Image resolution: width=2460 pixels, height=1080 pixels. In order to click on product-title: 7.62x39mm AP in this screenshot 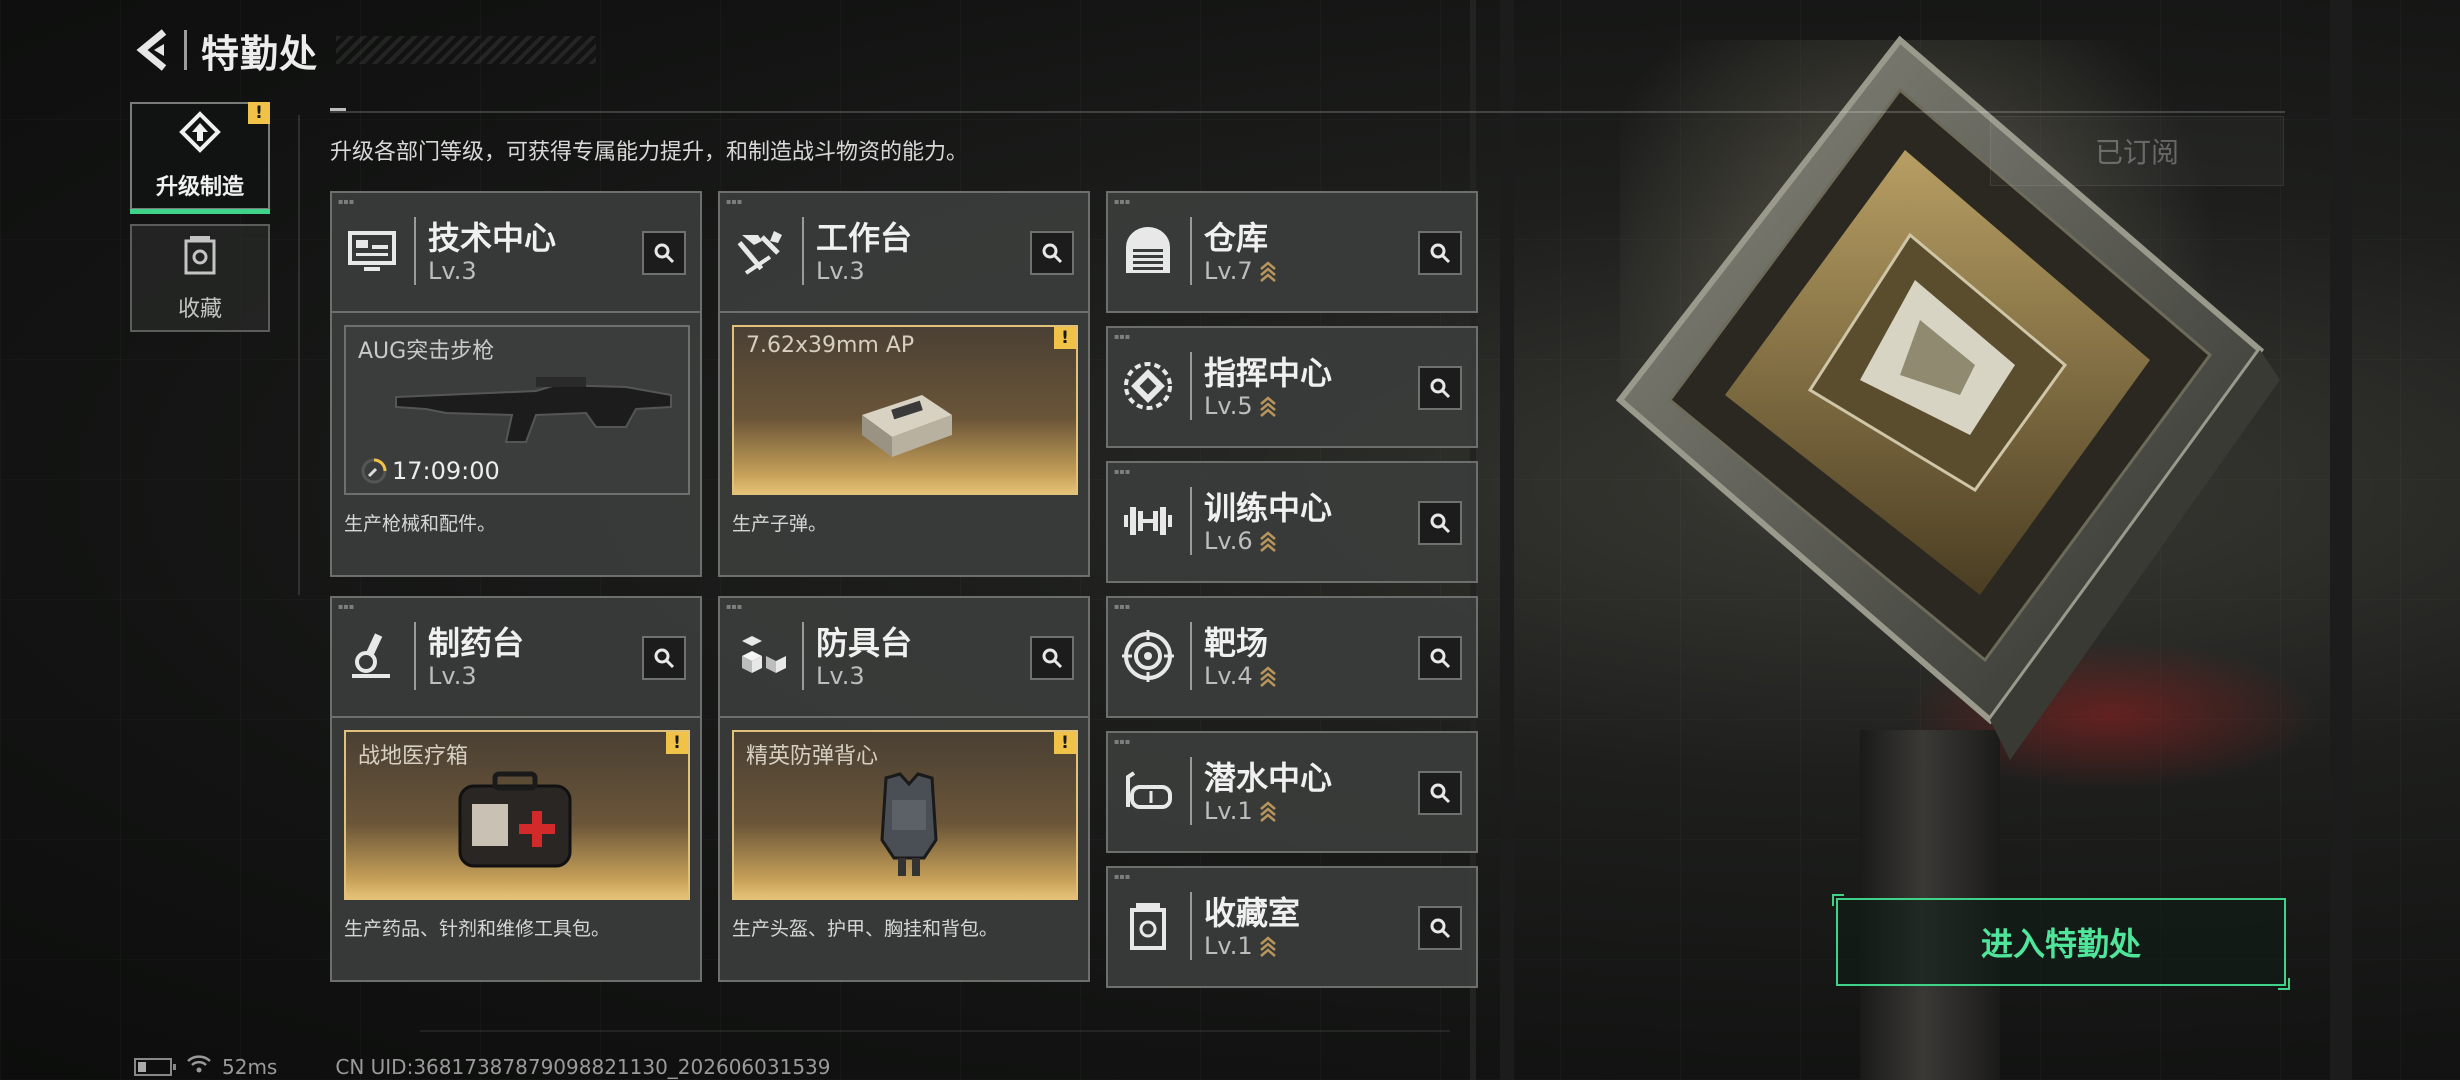, I will do `click(830, 345)`.